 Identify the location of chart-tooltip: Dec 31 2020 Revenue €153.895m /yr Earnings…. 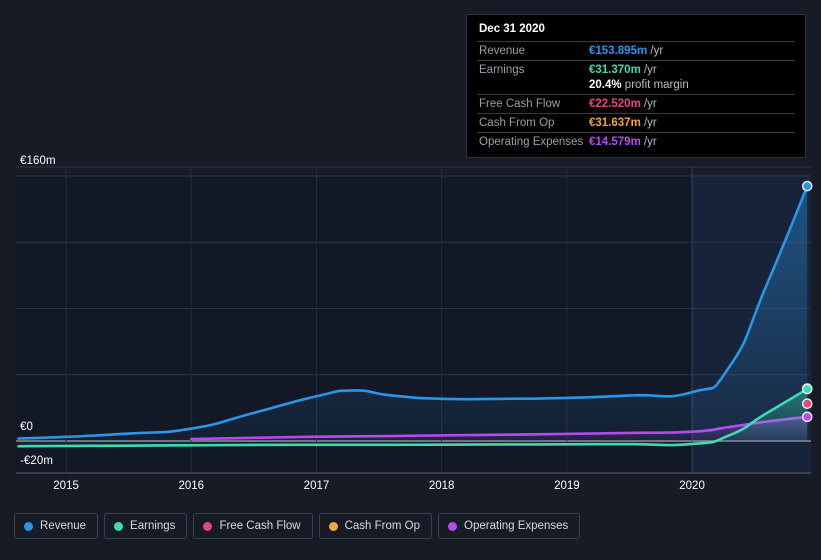
(636, 86).